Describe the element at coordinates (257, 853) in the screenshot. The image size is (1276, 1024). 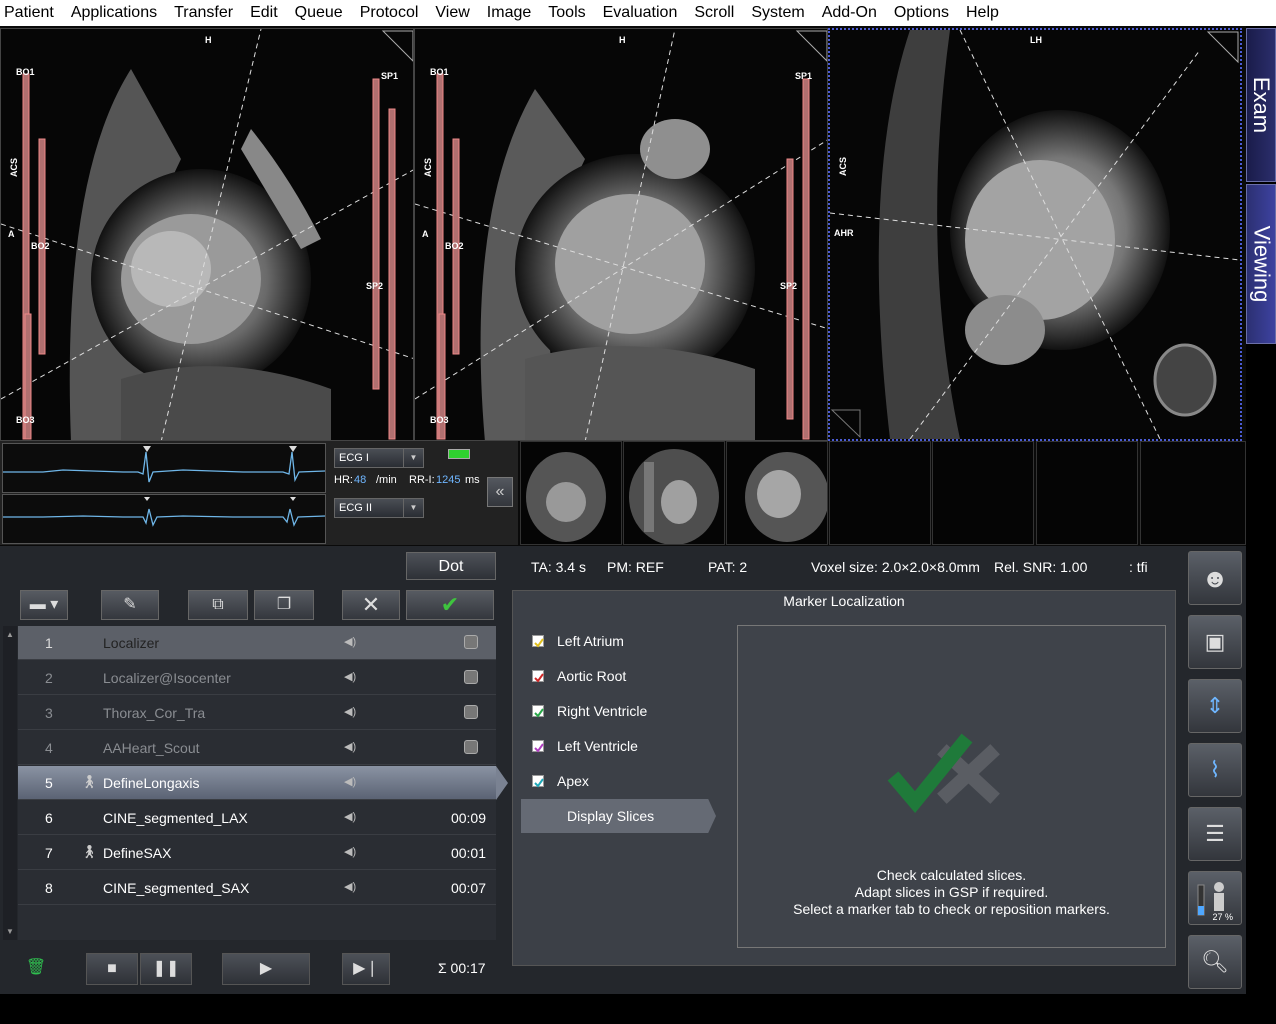
I see `queue-row: 7 🚶︎ DefineSAX ◀) 00:01` at that location.